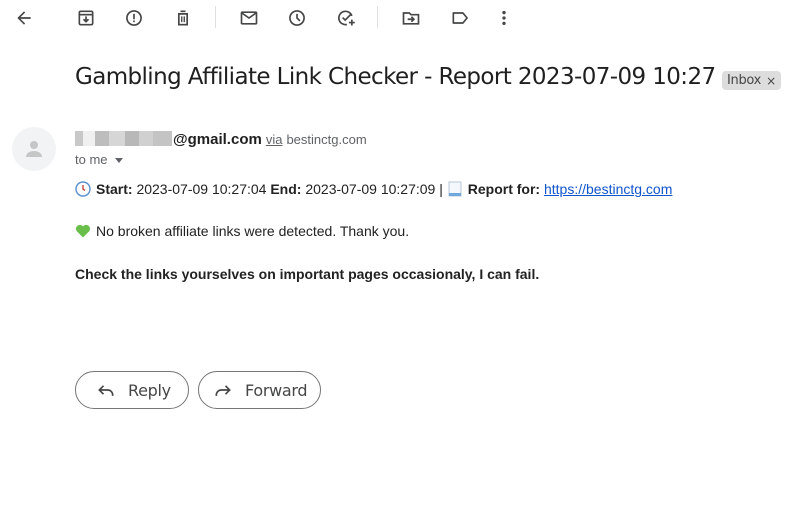 The width and height of the screenshot is (802, 508). What do you see at coordinates (608, 189) in the screenshot?
I see `report-link: https://bestinctg.com` at bounding box center [608, 189].